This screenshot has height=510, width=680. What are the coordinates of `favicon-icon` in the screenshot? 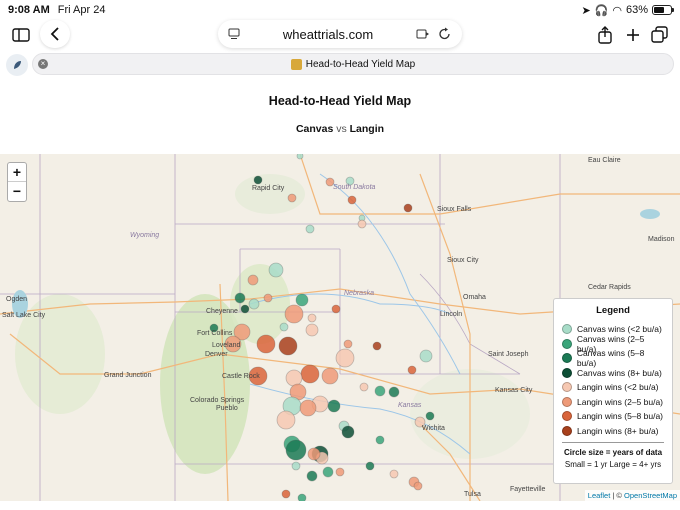 It's located at (296, 64).